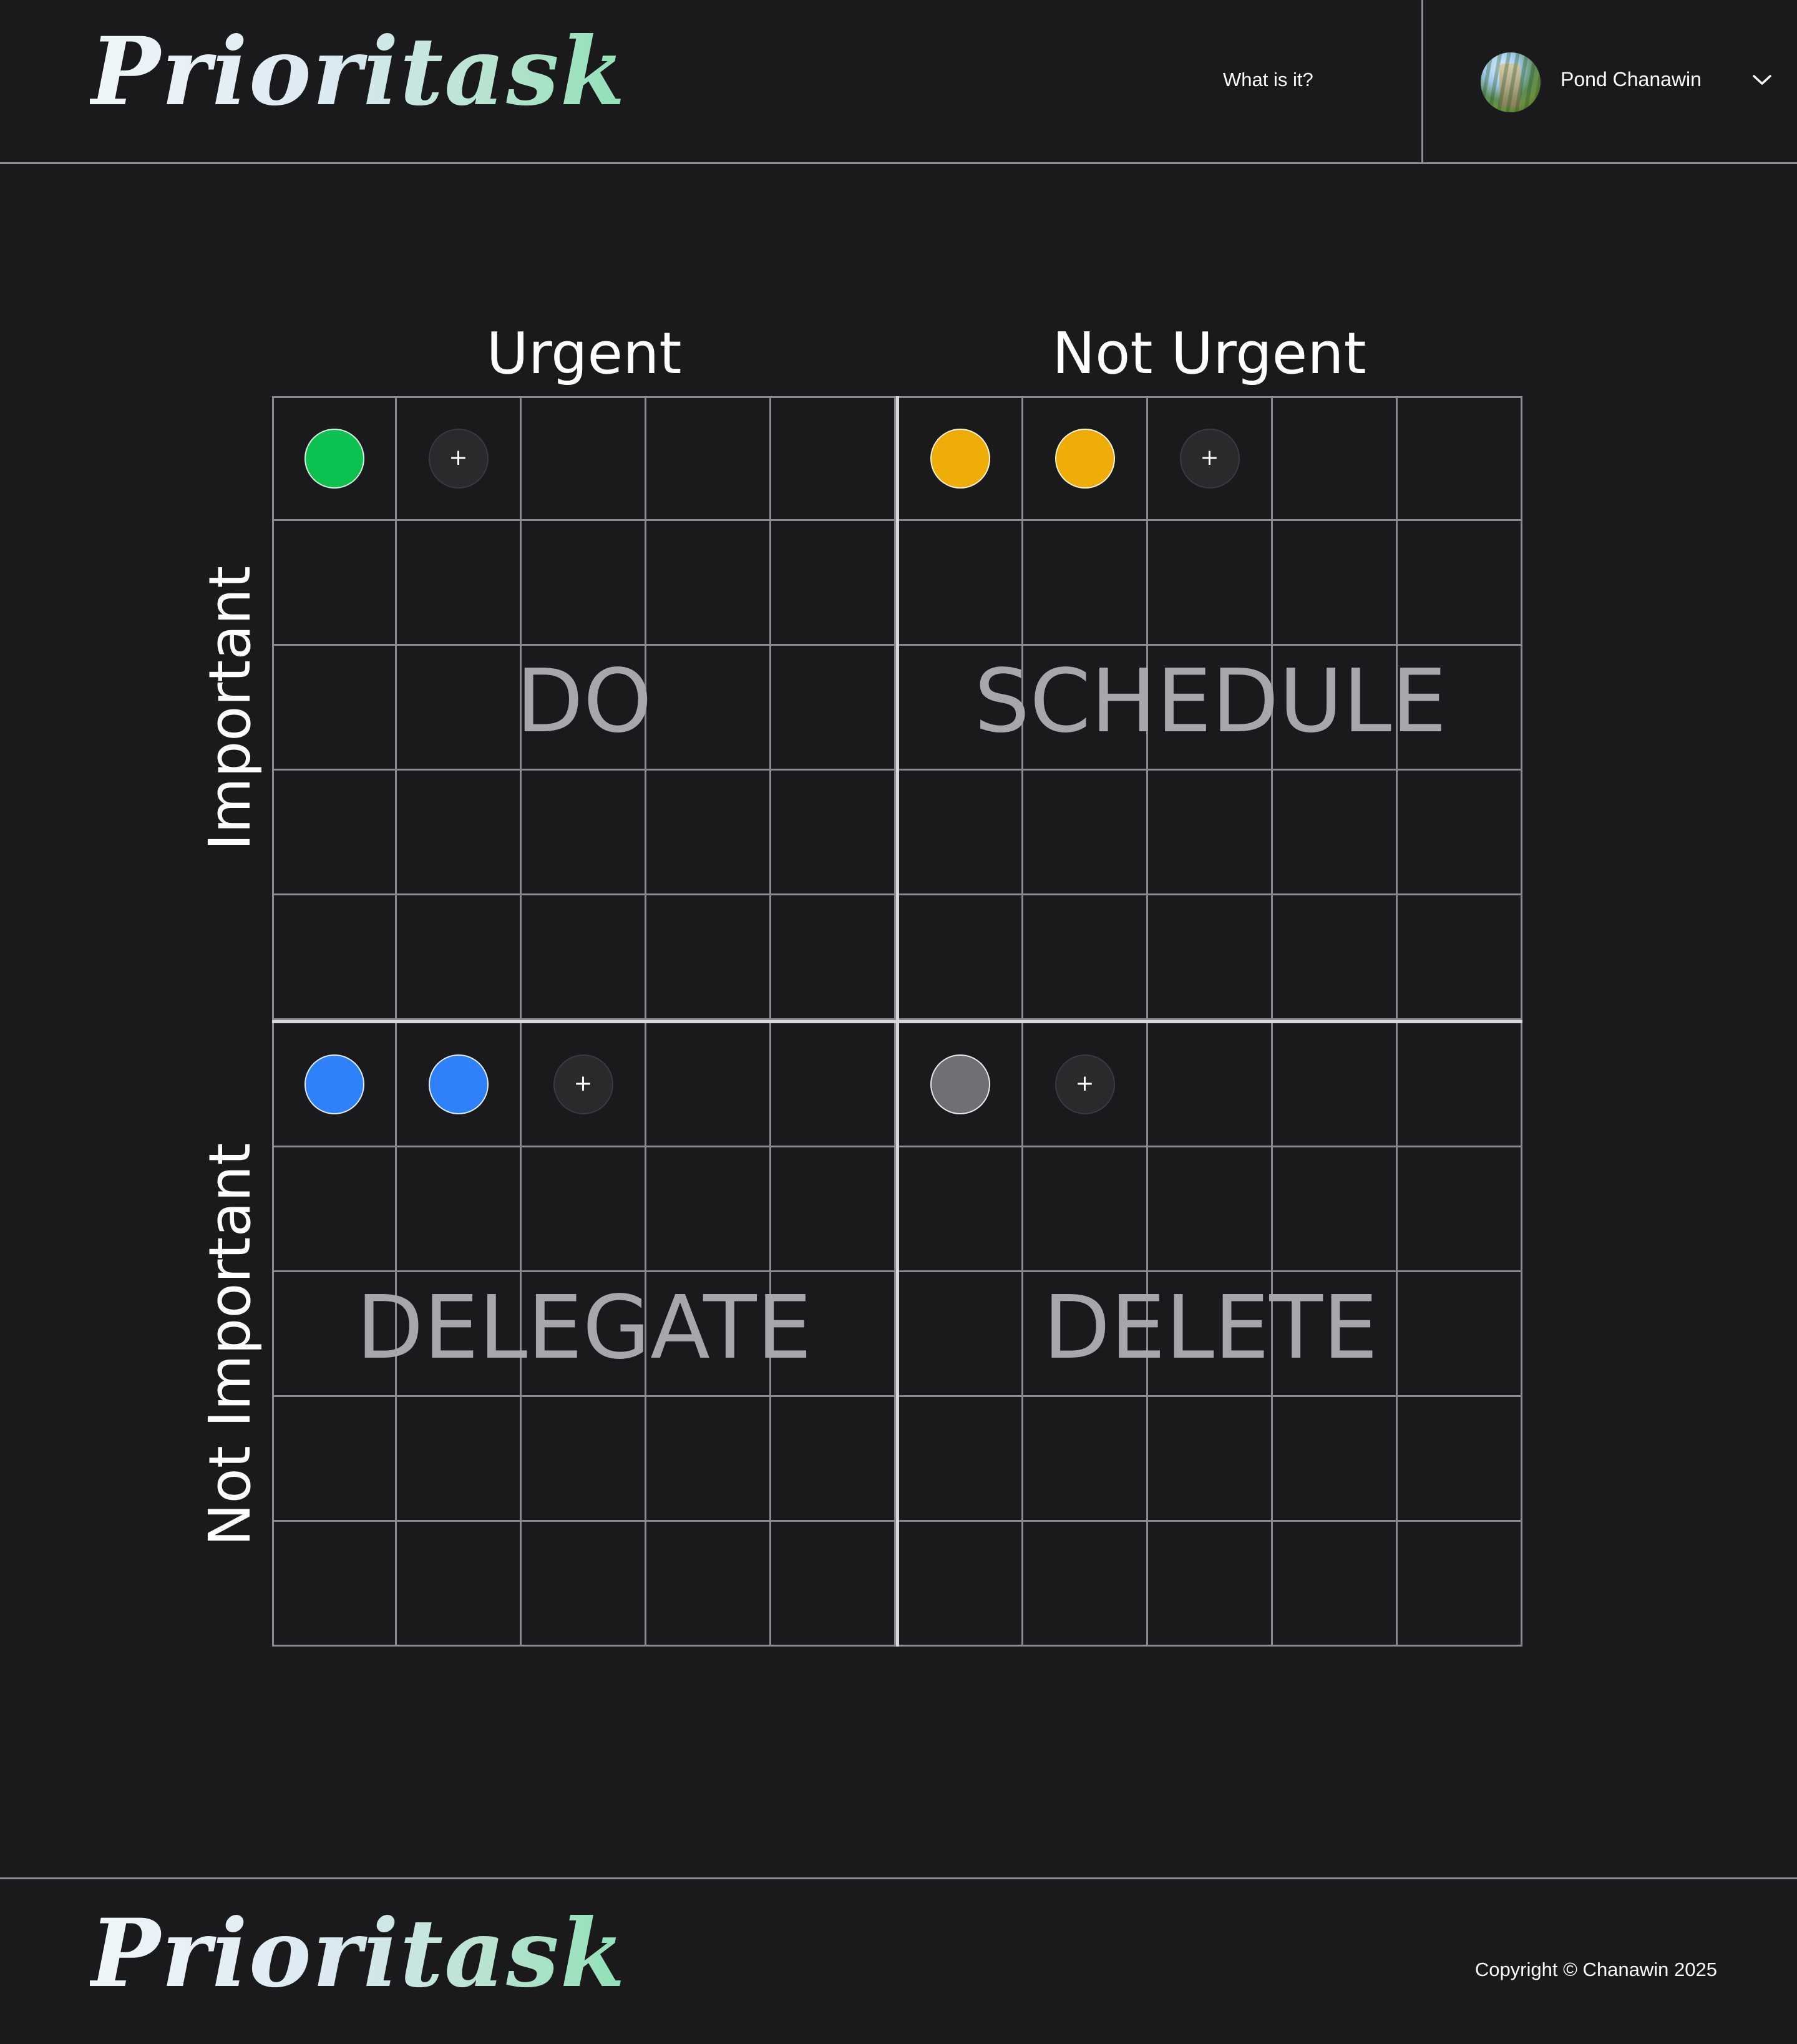 This screenshot has width=1797, height=2044. What do you see at coordinates (230, 708) in the screenshot?
I see `row-label-important: Important` at bounding box center [230, 708].